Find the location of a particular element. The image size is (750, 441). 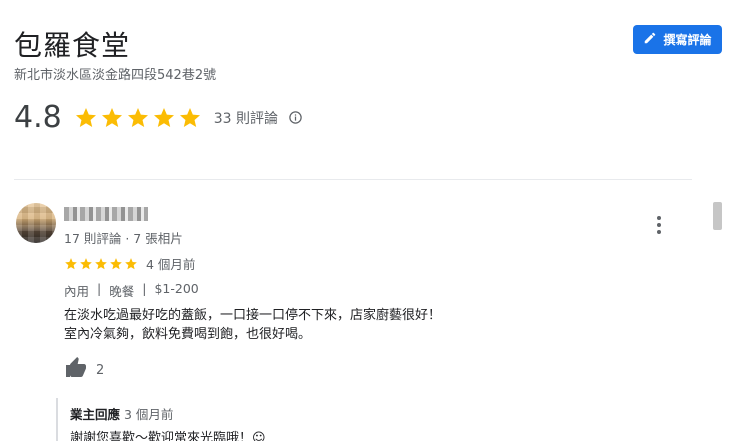

rating-stars is located at coordinates (138, 118).